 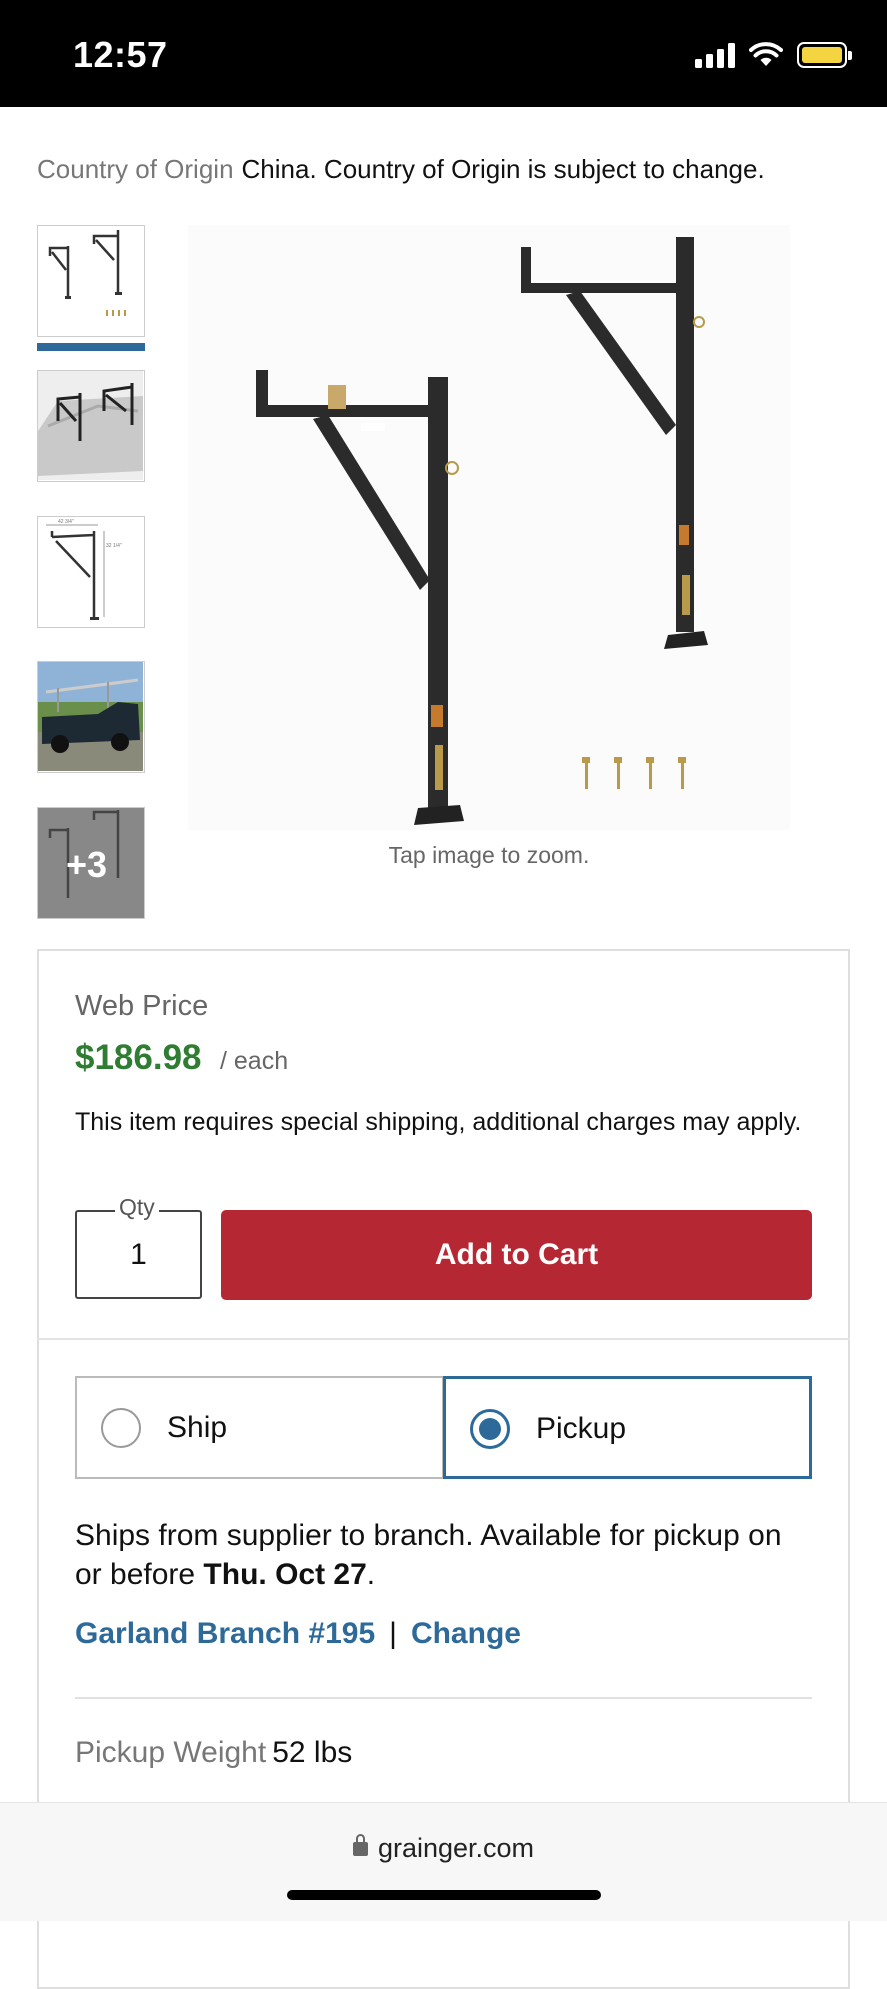 What do you see at coordinates (91, 281) in the screenshot?
I see `thumbnail-front-view` at bounding box center [91, 281].